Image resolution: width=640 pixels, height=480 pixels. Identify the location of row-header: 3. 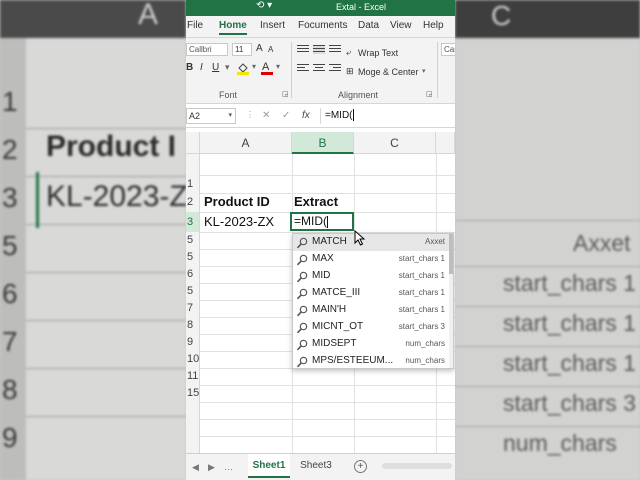
(193, 222).